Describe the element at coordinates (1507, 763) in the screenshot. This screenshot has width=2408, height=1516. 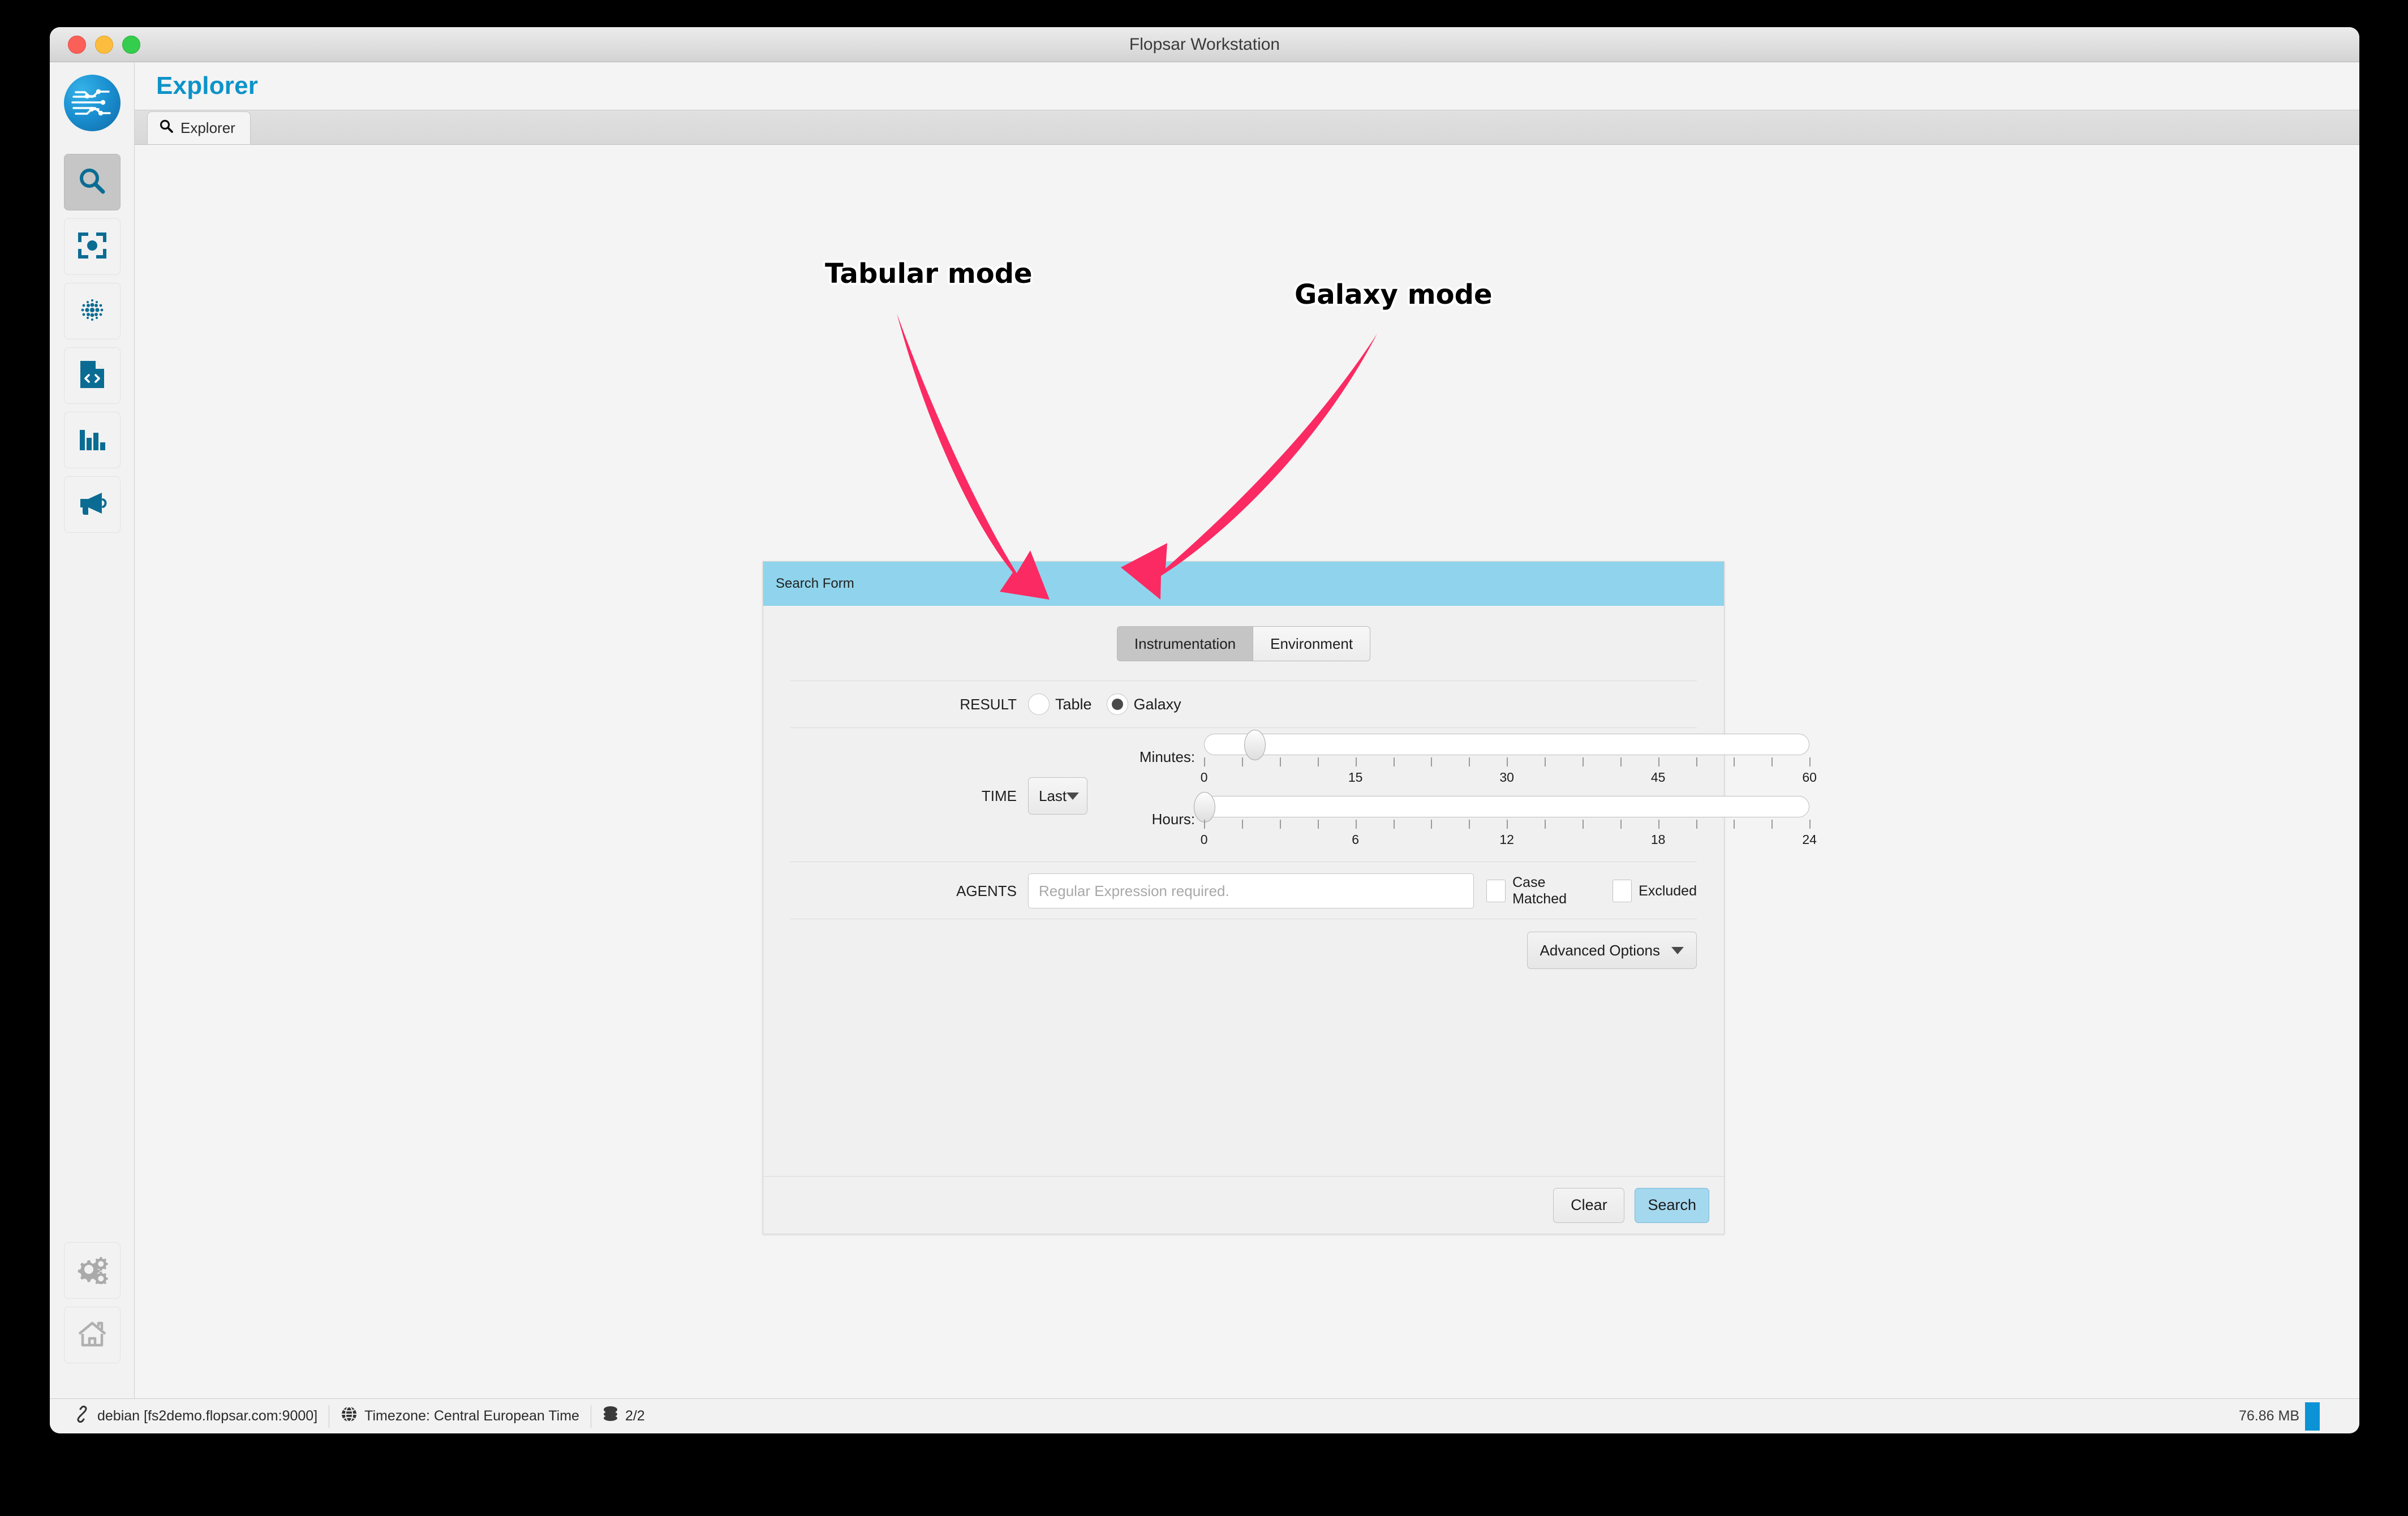
I see `minutes-ticks` at that location.